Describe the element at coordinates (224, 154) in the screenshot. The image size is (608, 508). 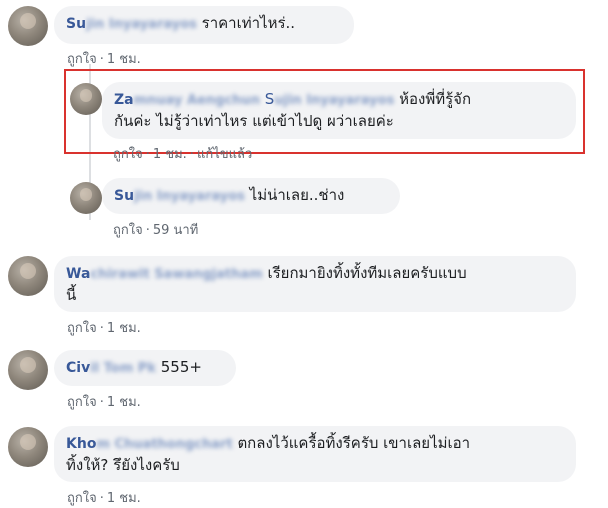
I see `edited-label: แก้ไขแล้ว` at that location.